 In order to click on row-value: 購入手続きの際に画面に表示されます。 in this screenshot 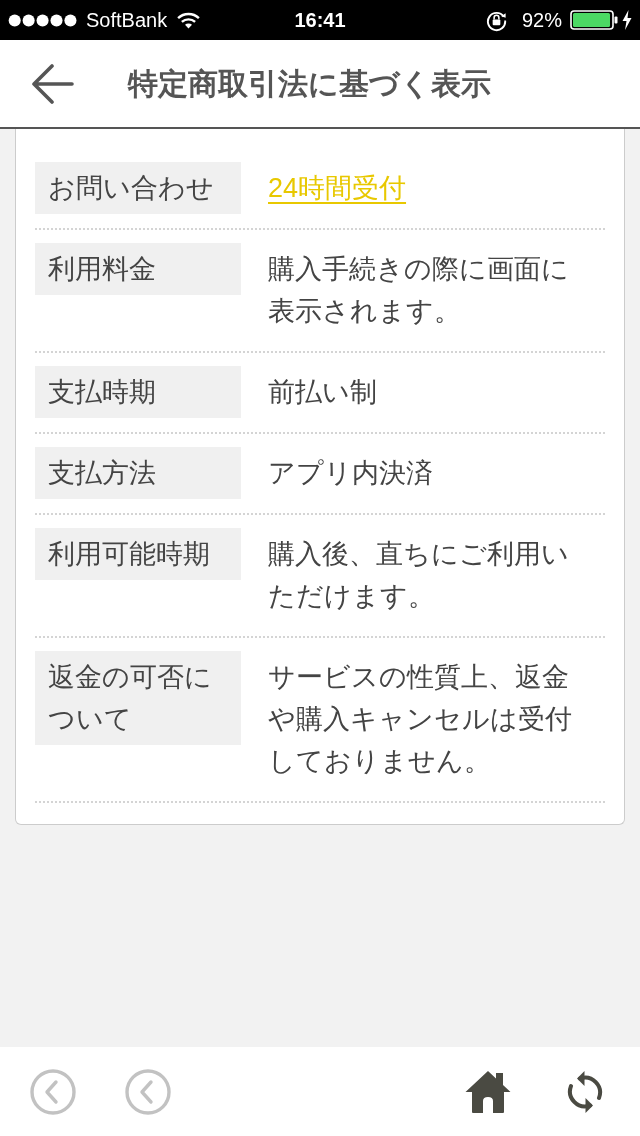, I will do `click(418, 290)`.